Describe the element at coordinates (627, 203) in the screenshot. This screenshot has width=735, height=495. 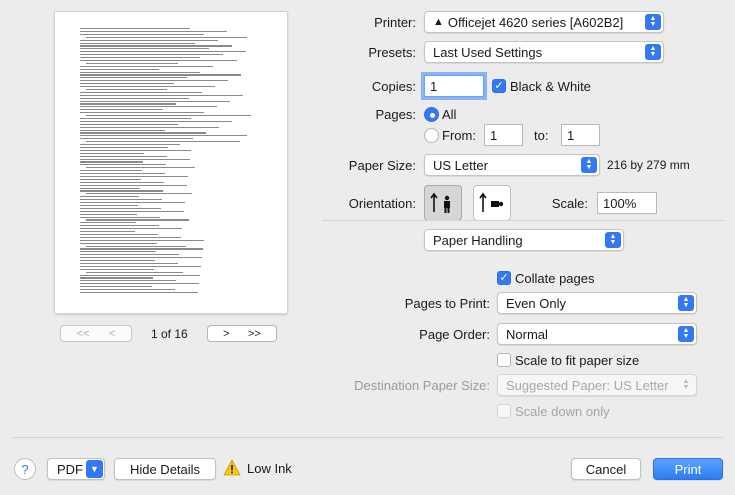
I see `scale-input: 100%` at that location.